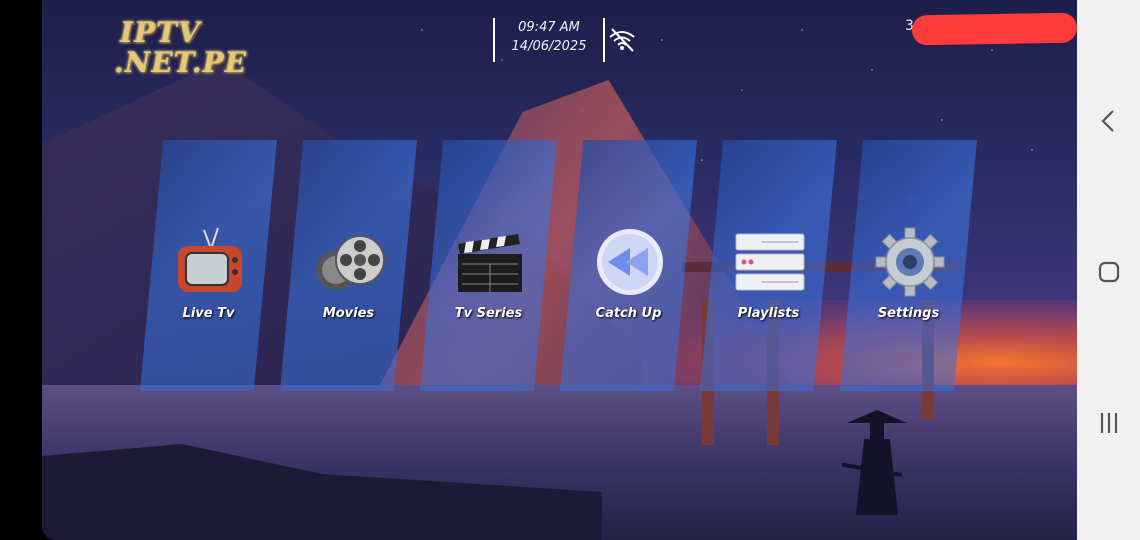 The width and height of the screenshot is (1140, 540). Describe the element at coordinates (874, 462) in the screenshot. I see `samurai-silhouette` at that location.